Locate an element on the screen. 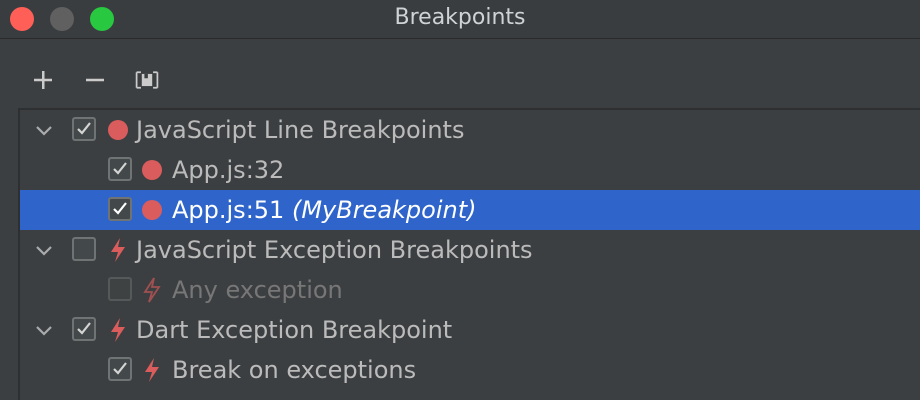 The image size is (920, 400). window-title: Breakpoints is located at coordinates (460, 17).